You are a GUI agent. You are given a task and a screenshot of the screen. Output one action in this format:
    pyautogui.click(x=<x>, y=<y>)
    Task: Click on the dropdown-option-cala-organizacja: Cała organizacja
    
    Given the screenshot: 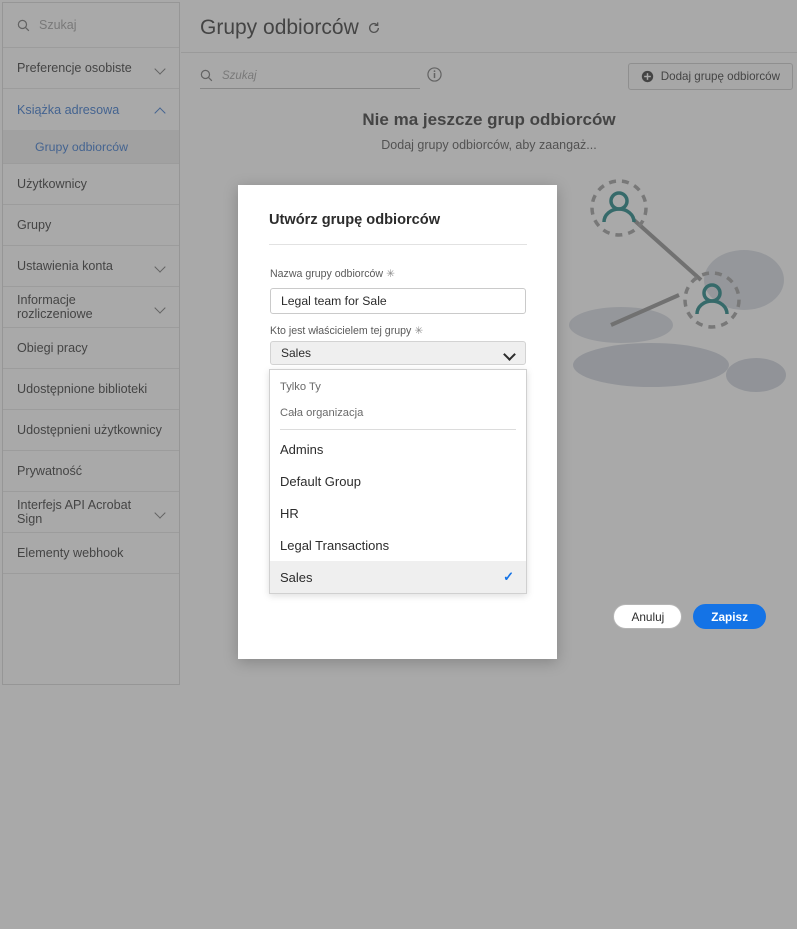 What is the action you would take?
    pyautogui.click(x=398, y=413)
    